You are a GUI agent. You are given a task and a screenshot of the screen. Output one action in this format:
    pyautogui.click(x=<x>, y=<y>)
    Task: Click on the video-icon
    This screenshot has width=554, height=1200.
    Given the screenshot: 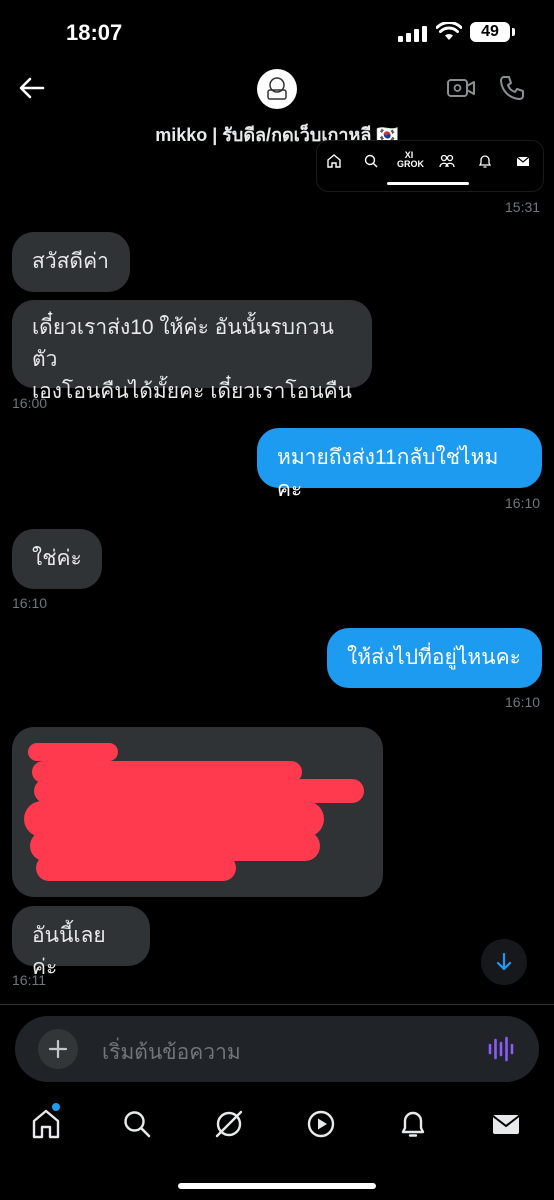 What is the action you would take?
    pyautogui.click(x=321, y=1124)
    